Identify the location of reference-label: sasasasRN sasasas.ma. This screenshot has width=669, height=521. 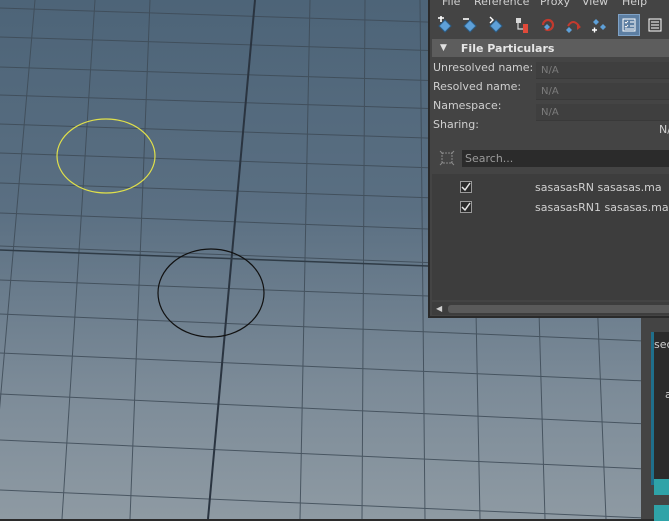
(598, 187).